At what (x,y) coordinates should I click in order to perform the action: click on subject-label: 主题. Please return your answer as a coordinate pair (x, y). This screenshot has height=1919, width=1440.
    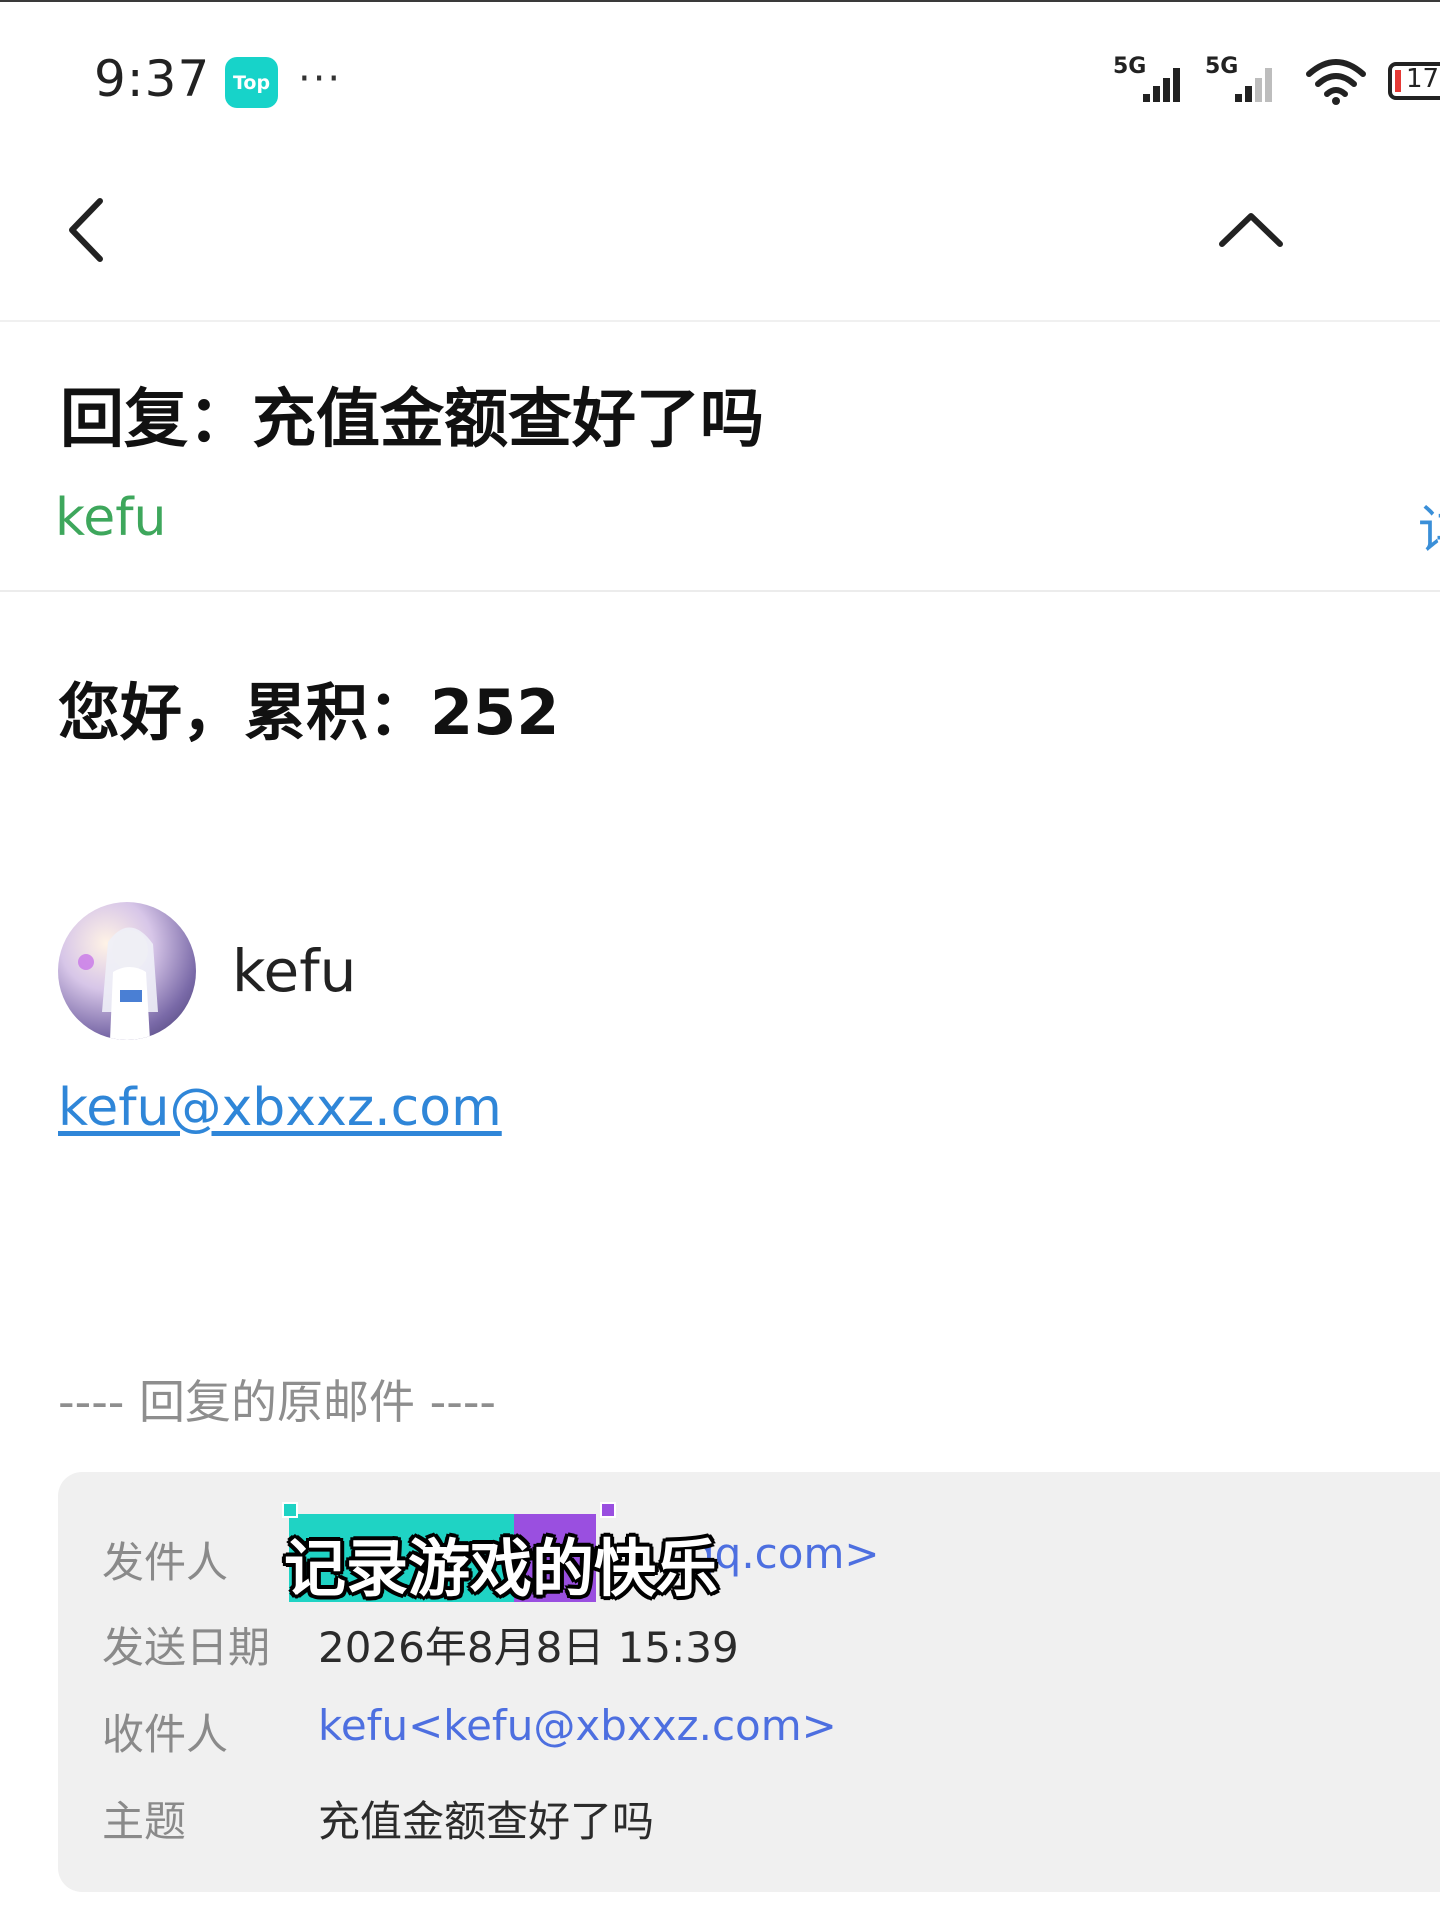
    Looking at the image, I should click on (144, 1821).